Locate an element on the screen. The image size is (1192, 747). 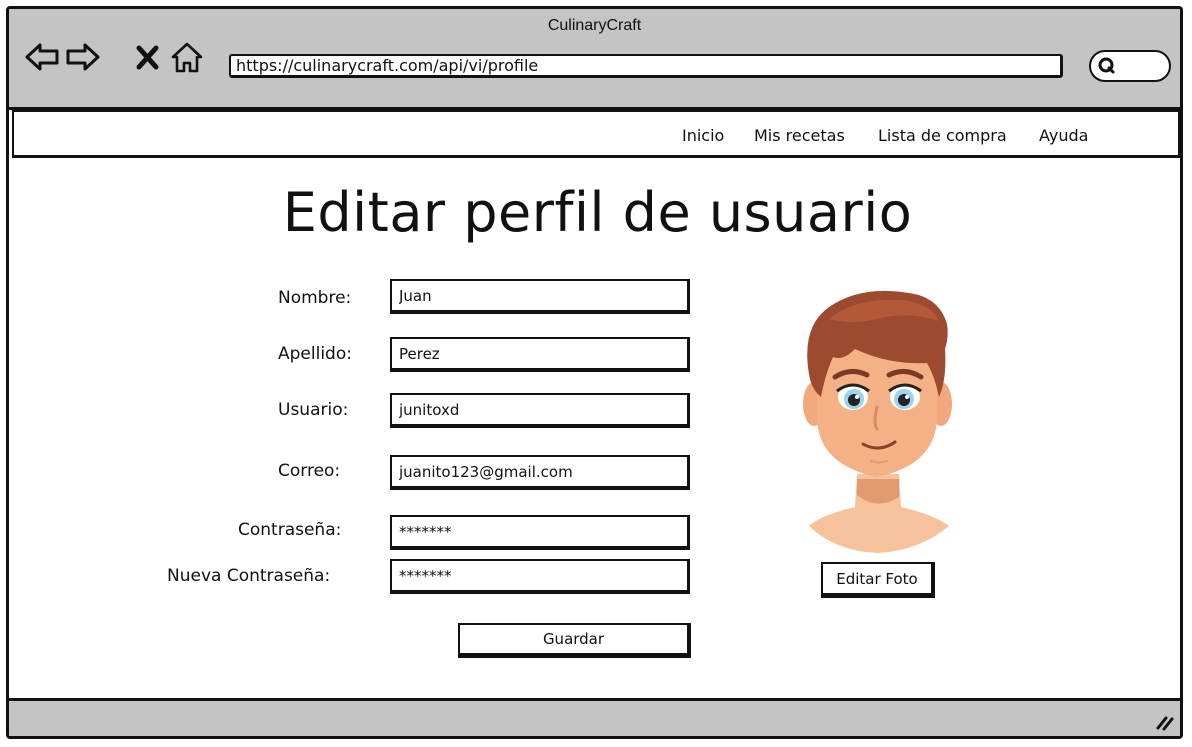
user-avatar-illustration is located at coordinates (877, 421).